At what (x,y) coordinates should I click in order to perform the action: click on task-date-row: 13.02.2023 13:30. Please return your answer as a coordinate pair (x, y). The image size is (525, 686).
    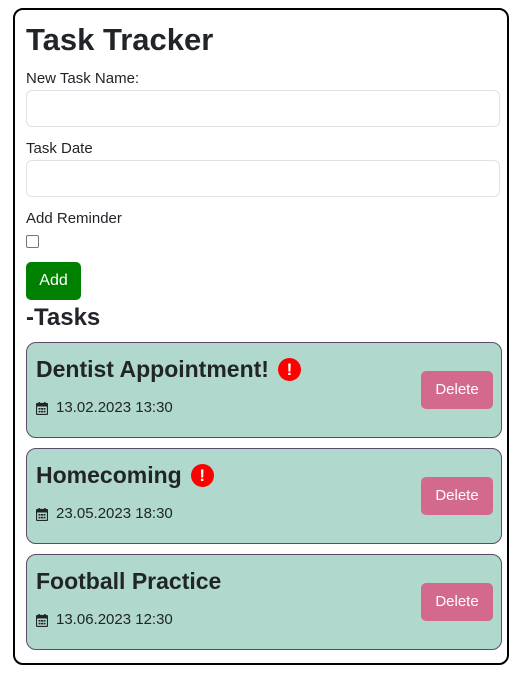
    Looking at the image, I should click on (104, 408).